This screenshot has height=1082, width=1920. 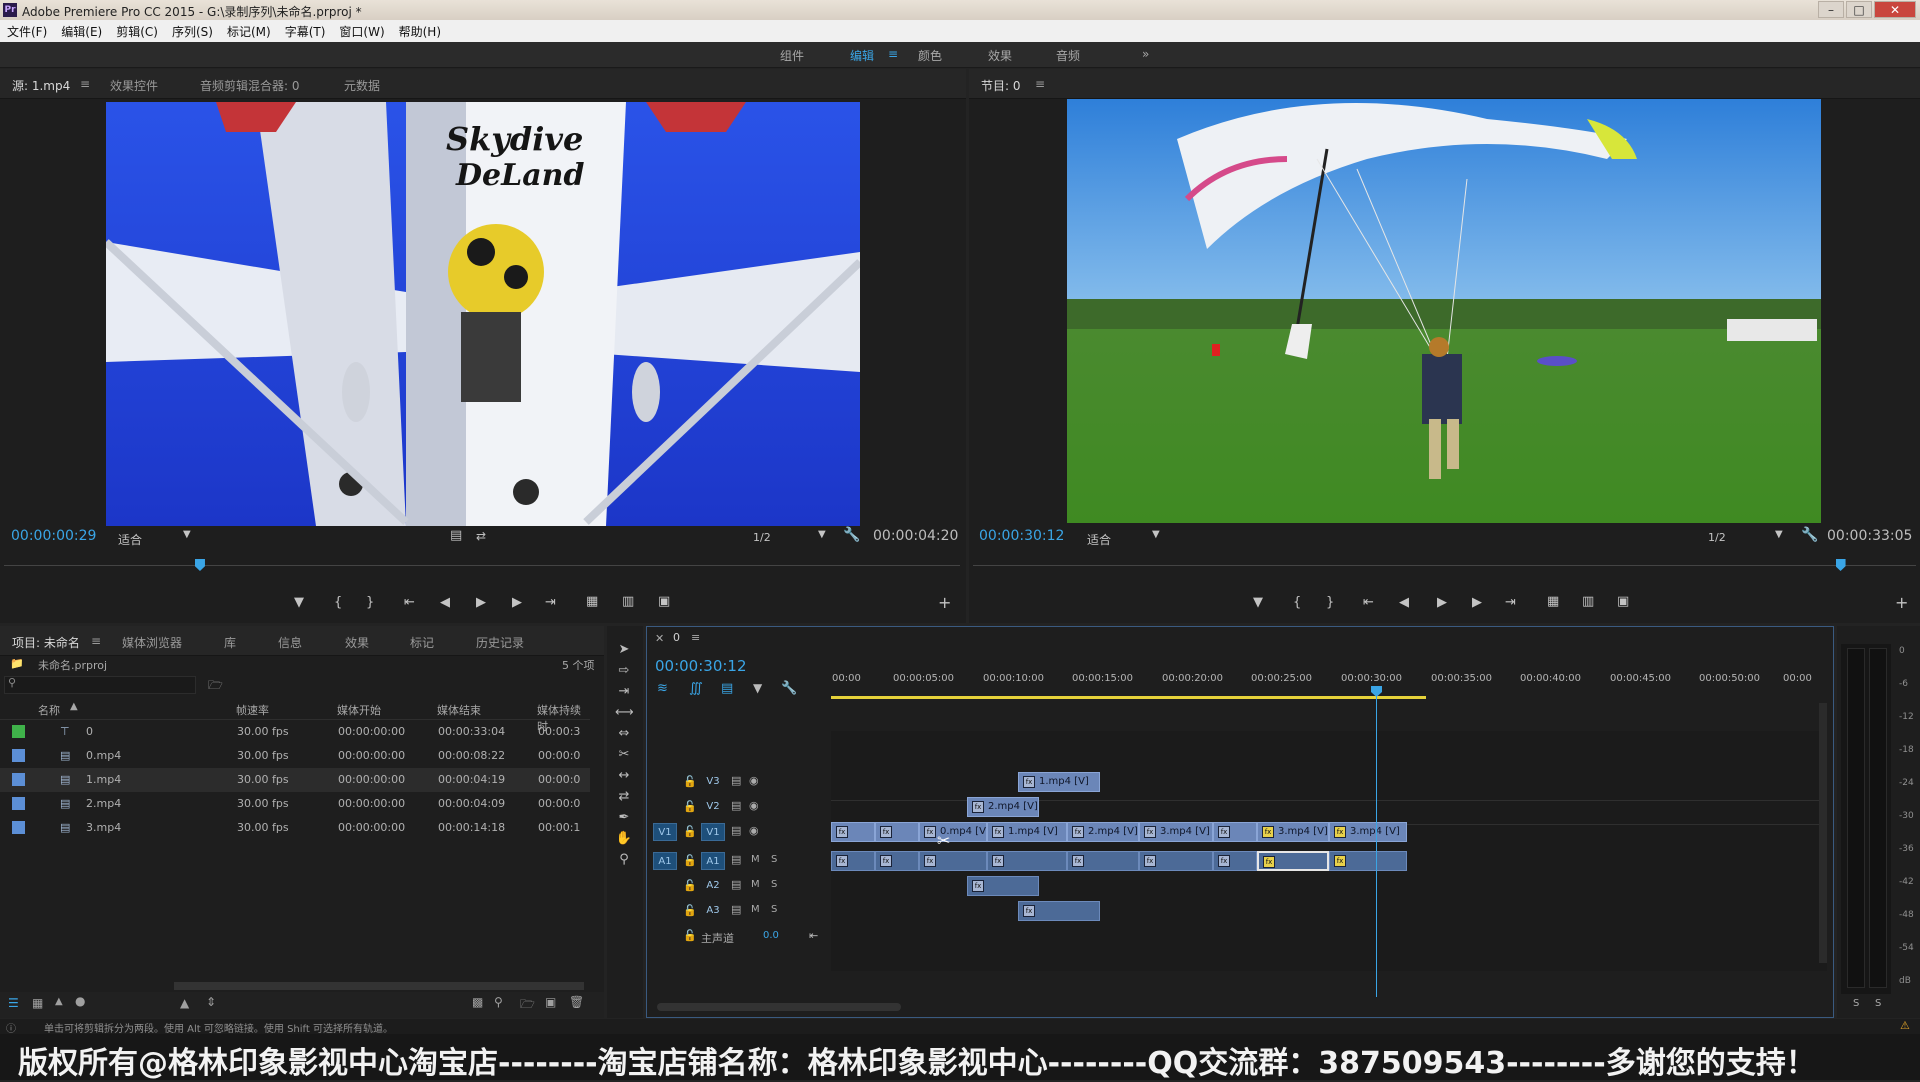 I want to click on solo-left-button: S, so click(x=1856, y=1003).